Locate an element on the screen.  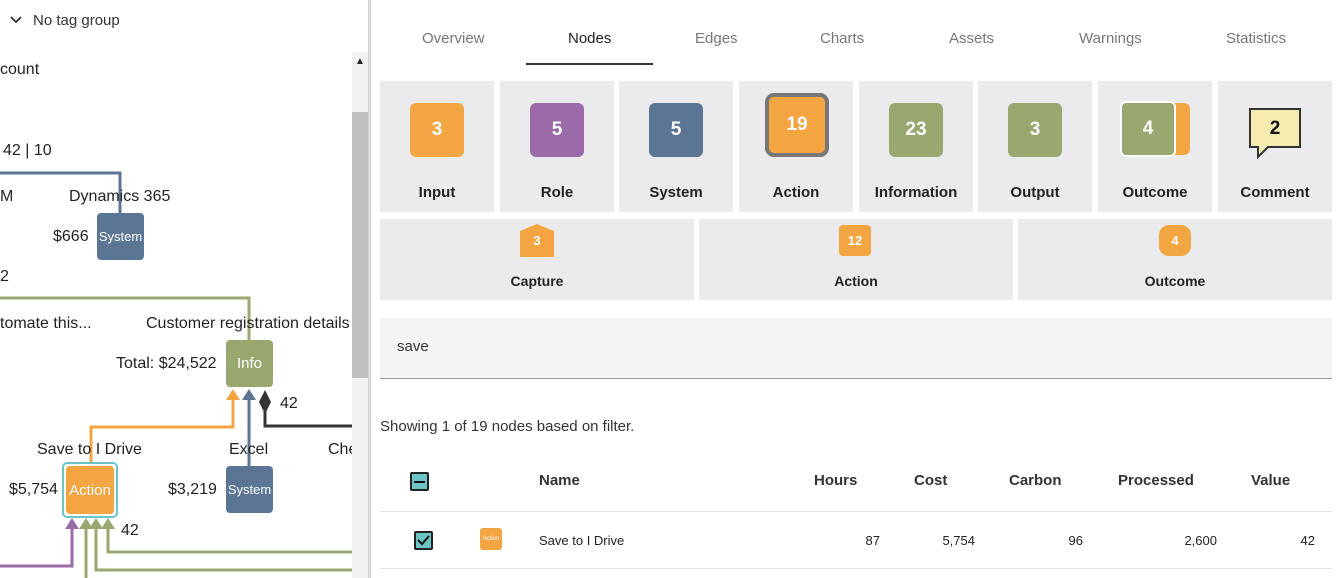
indeterminate-icon is located at coordinates (419, 481).